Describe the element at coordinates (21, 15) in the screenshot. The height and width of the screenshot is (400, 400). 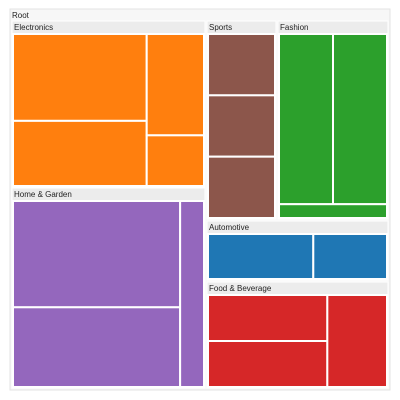
I see `root-label: Root` at that location.